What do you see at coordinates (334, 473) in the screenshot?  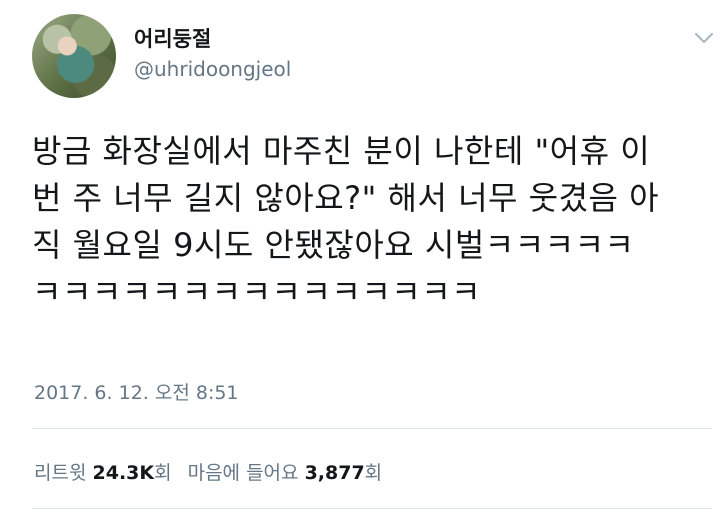 I see `like-count: 3,877` at bounding box center [334, 473].